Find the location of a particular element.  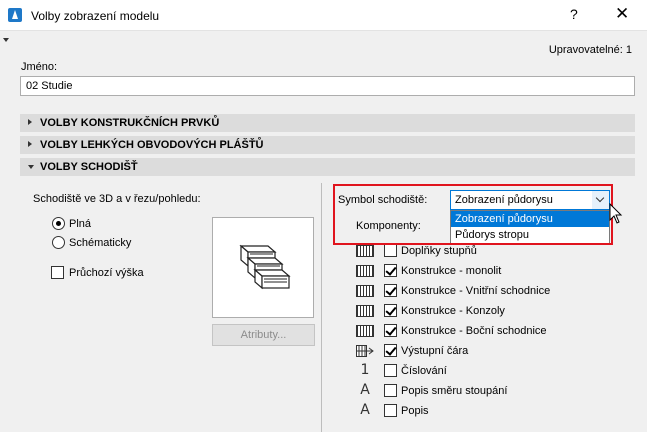

stair-preview is located at coordinates (263, 267).